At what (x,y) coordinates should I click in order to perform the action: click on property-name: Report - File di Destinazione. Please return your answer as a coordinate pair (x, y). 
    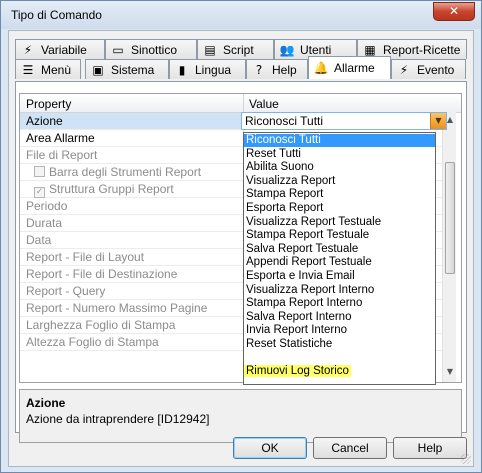
    Looking at the image, I should click on (102, 274).